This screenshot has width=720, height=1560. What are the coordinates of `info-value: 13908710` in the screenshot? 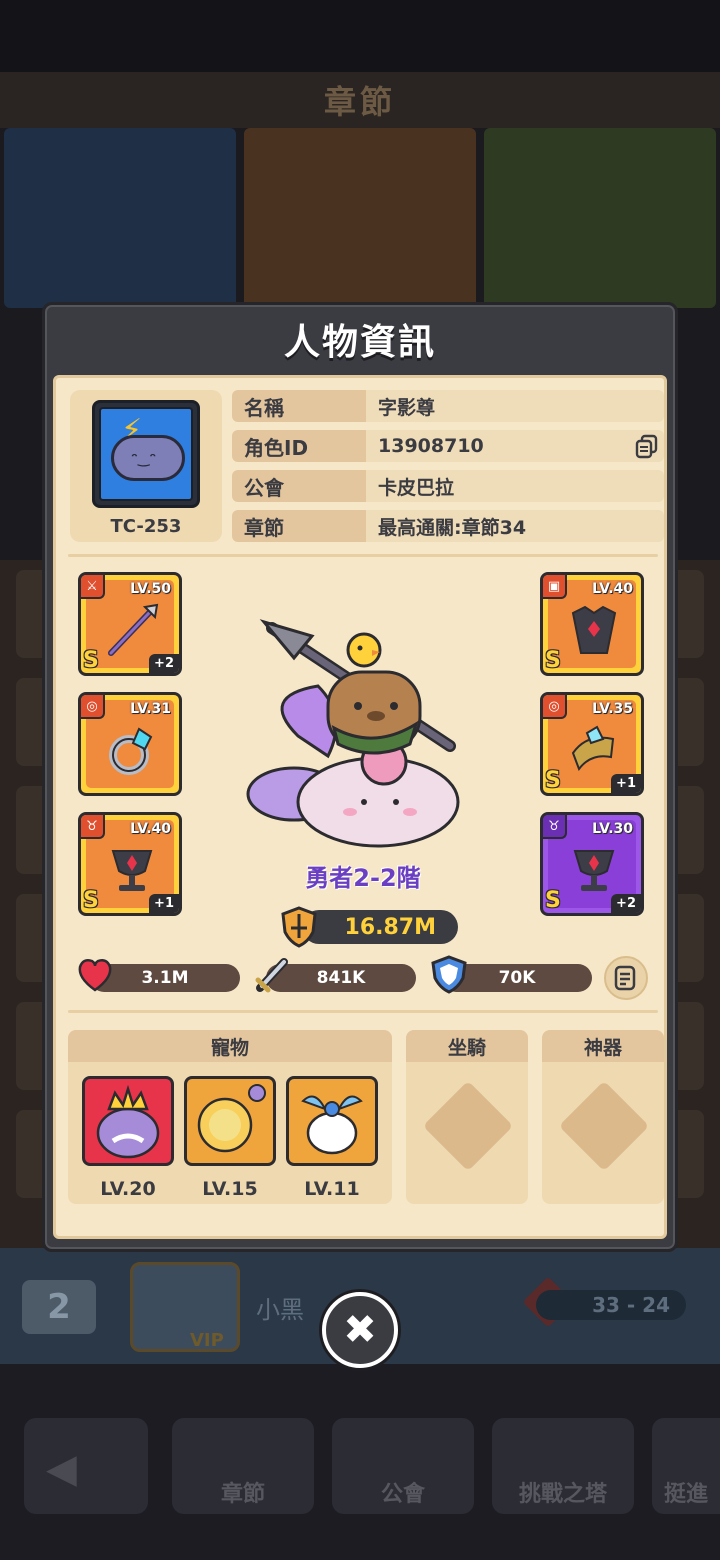 It's located at (515, 446).